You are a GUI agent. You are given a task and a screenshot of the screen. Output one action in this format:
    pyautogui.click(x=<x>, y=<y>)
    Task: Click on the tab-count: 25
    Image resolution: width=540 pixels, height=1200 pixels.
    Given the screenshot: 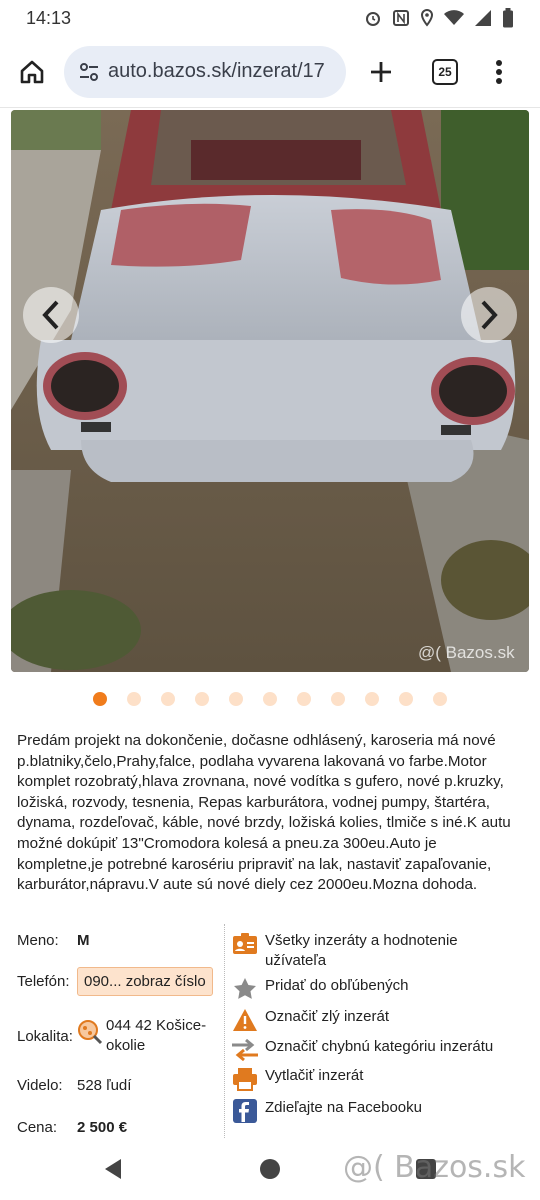 What is the action you would take?
    pyautogui.click(x=445, y=71)
    